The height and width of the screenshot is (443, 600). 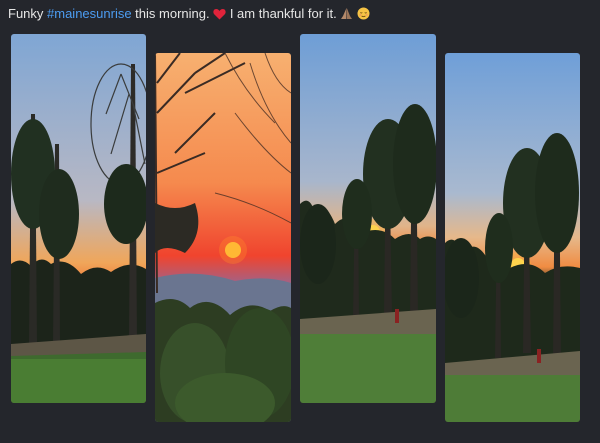 What do you see at coordinates (28, 13) in the screenshot?
I see `caption-text-start: Funky` at bounding box center [28, 13].